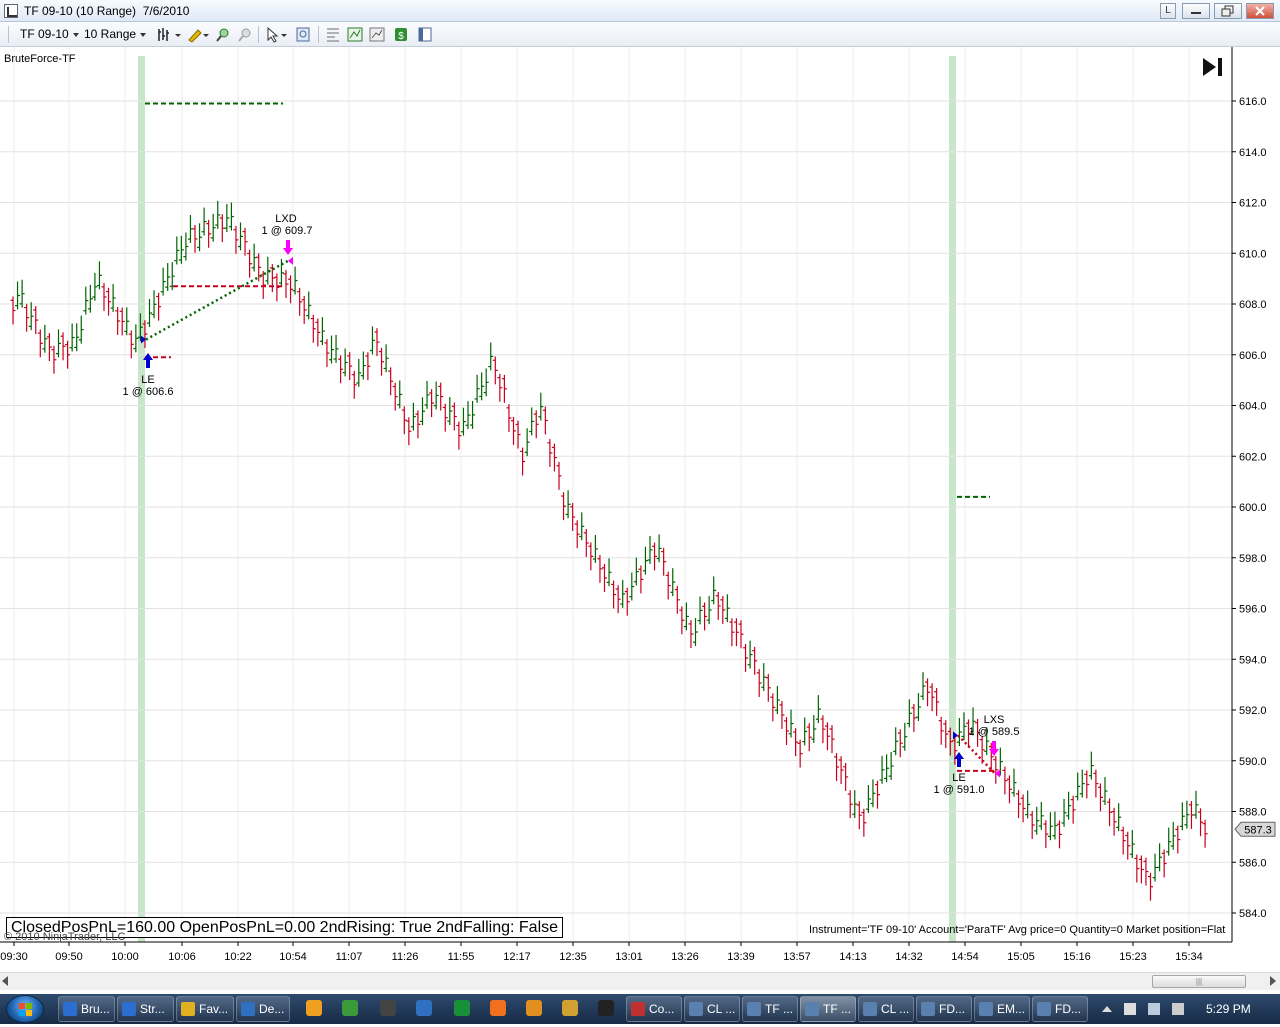  What do you see at coordinates (1168, 11) in the screenshot?
I see `link-button: L` at bounding box center [1168, 11].